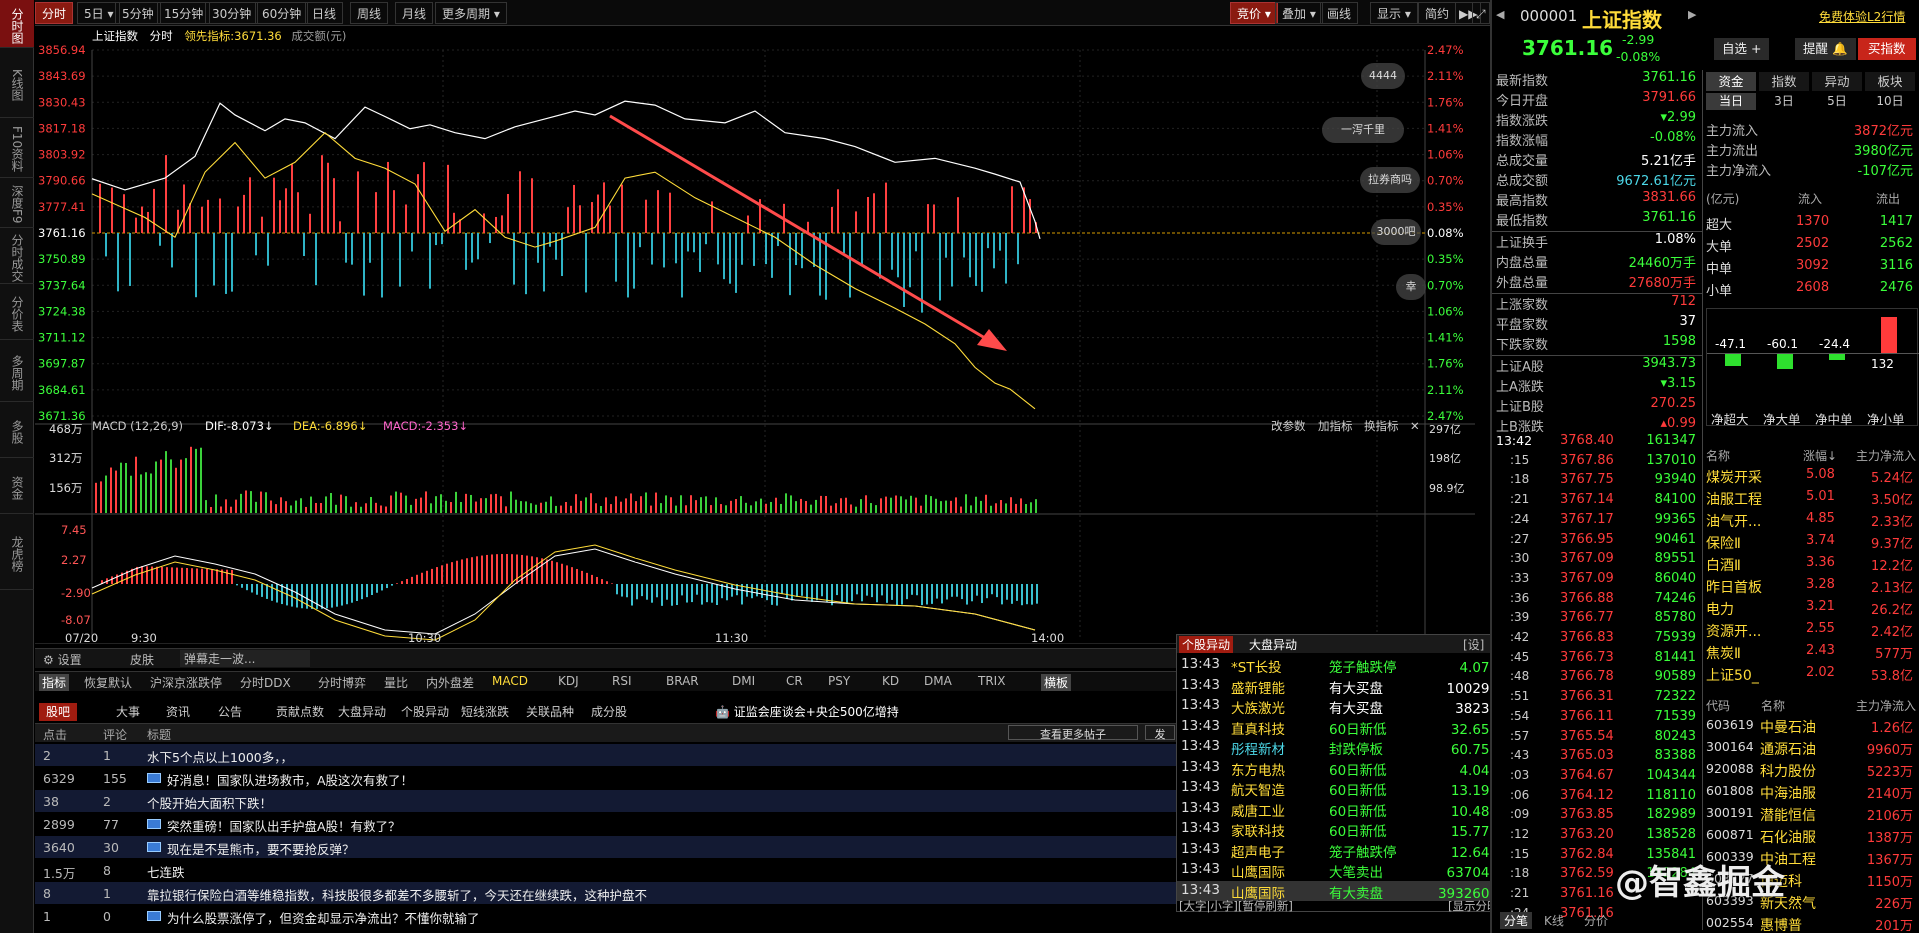 This screenshot has width=1919, height=933. What do you see at coordinates (807, 711) in the screenshot?
I see `news-banner: 🤖 证监会座谈会+央企500亿增持` at bounding box center [807, 711].